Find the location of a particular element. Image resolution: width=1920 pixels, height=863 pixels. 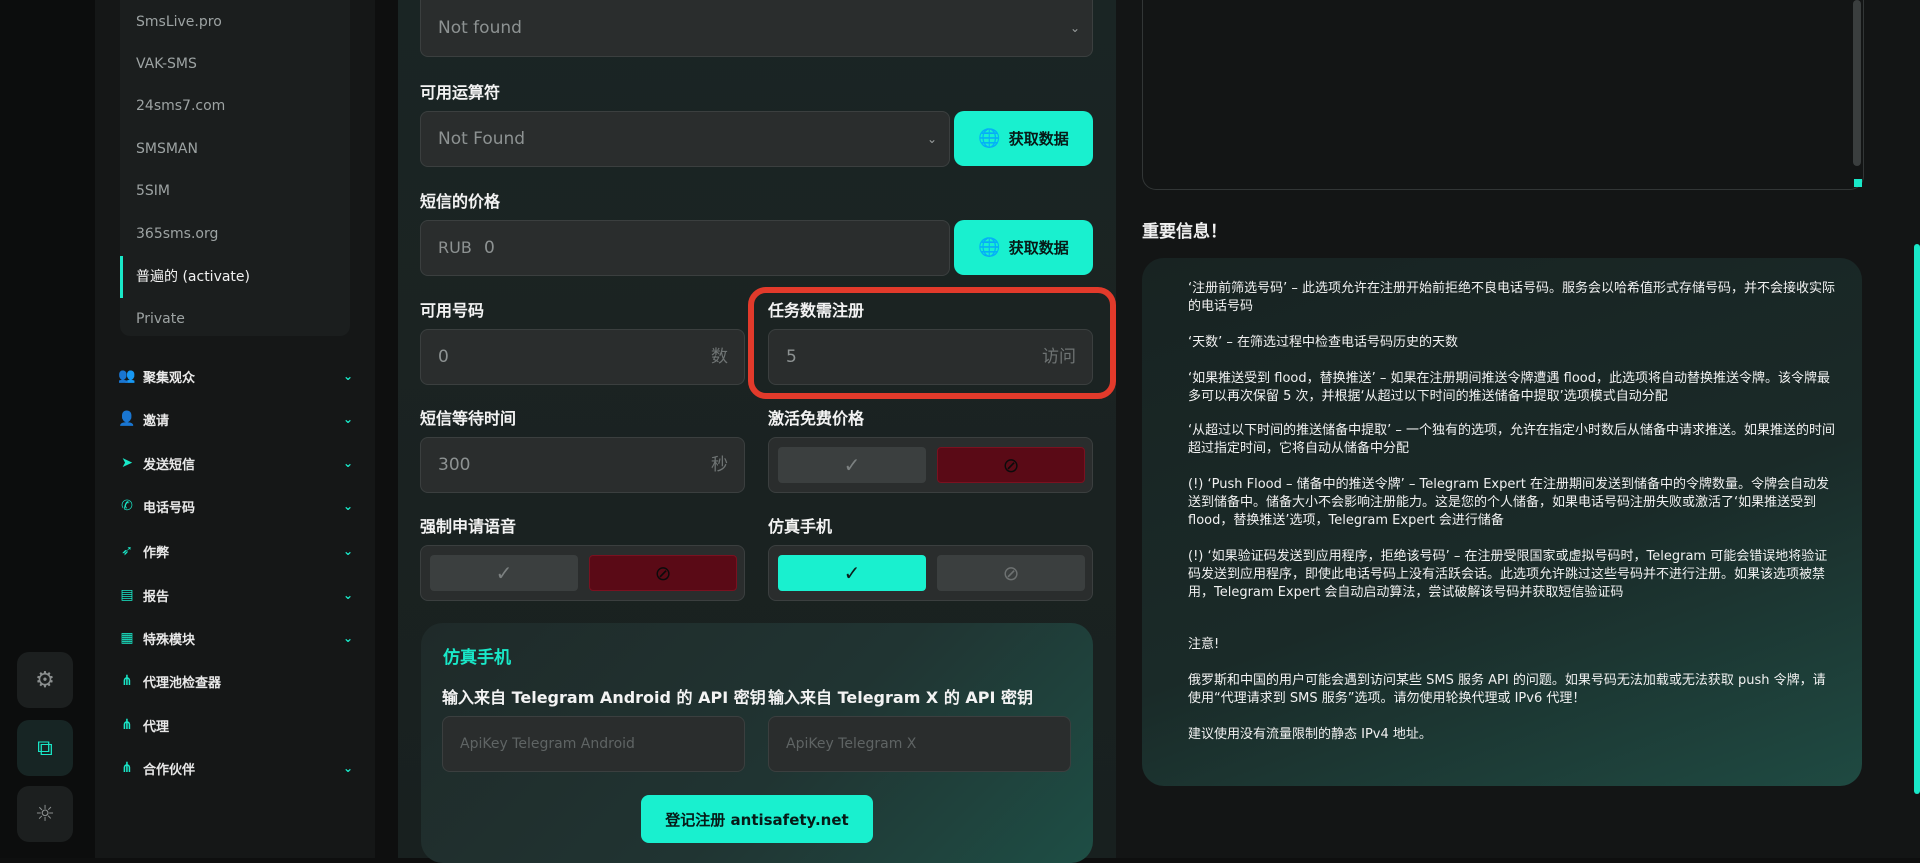

sidebar-item-365sms: 365sms.org is located at coordinates (177, 234).